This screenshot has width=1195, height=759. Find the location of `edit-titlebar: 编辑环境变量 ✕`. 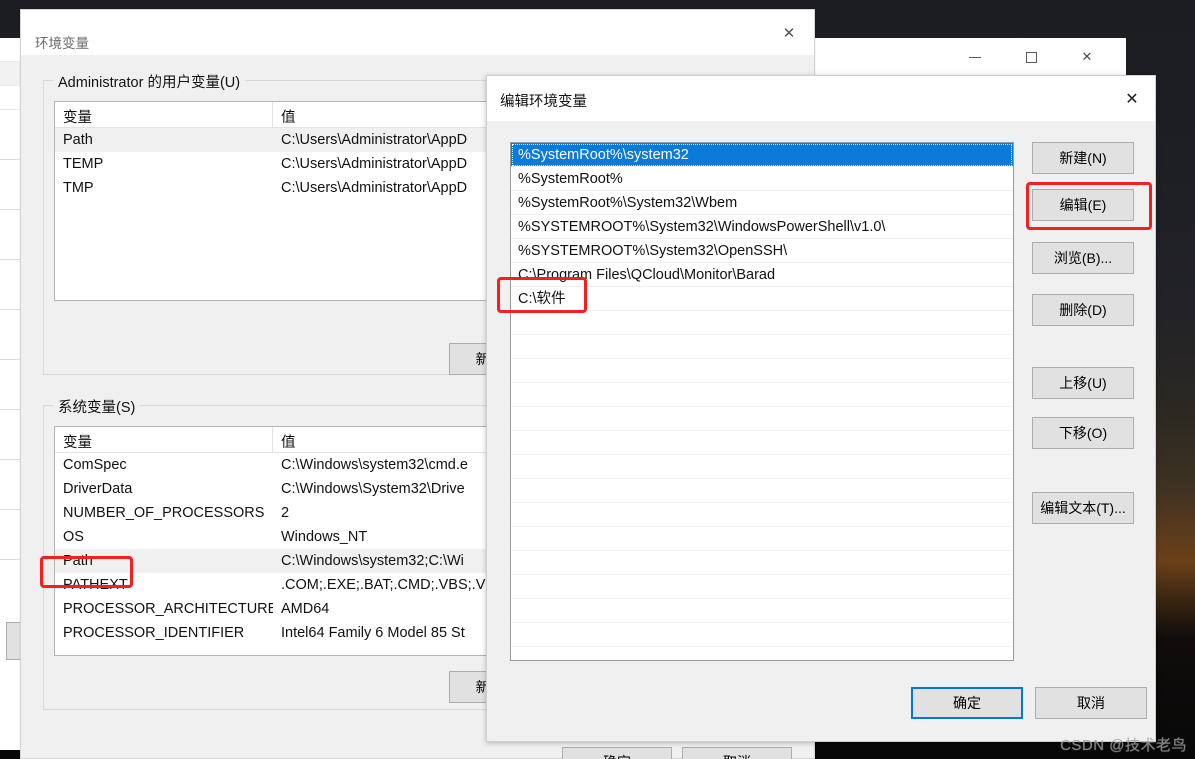

edit-titlebar: 编辑环境变量 ✕ is located at coordinates (821, 98).